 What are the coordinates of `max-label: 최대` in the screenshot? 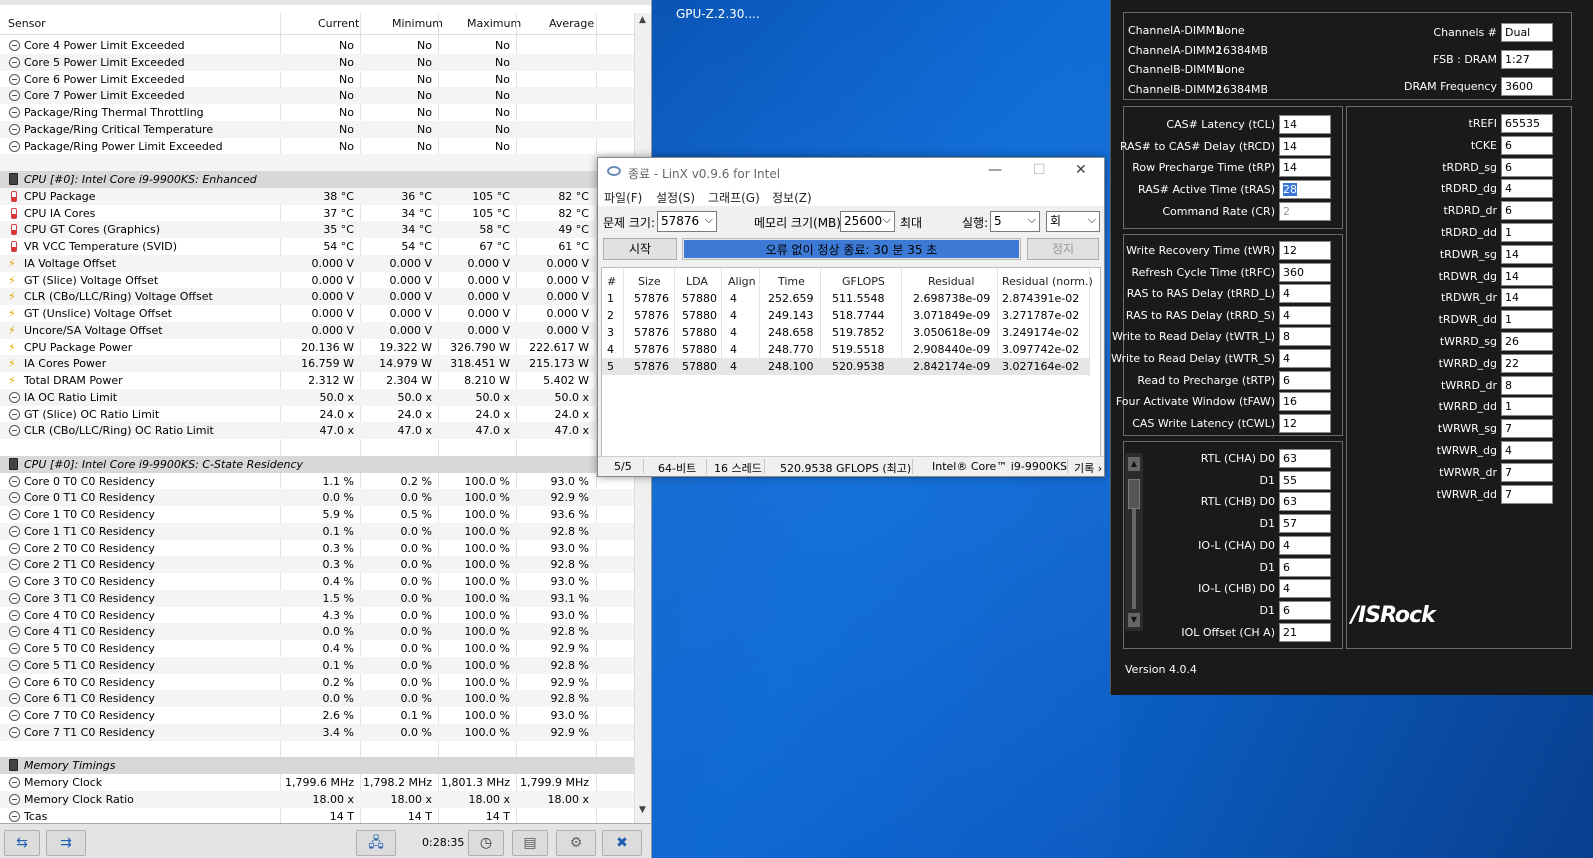 It's located at (911, 222).